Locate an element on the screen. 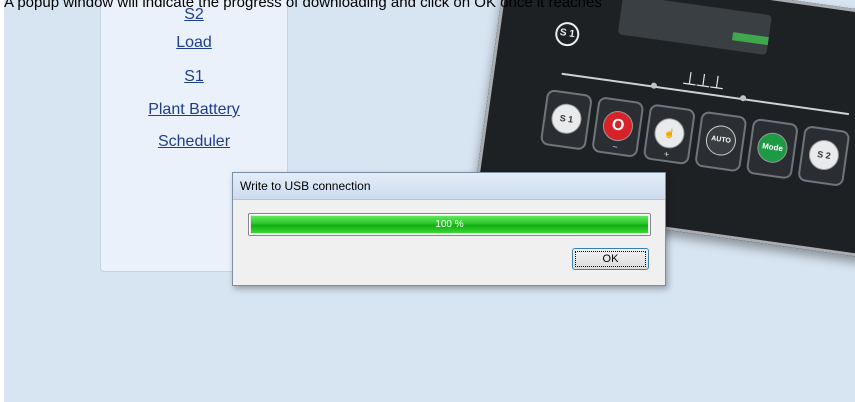  mode-button: Mode is located at coordinates (772, 148).